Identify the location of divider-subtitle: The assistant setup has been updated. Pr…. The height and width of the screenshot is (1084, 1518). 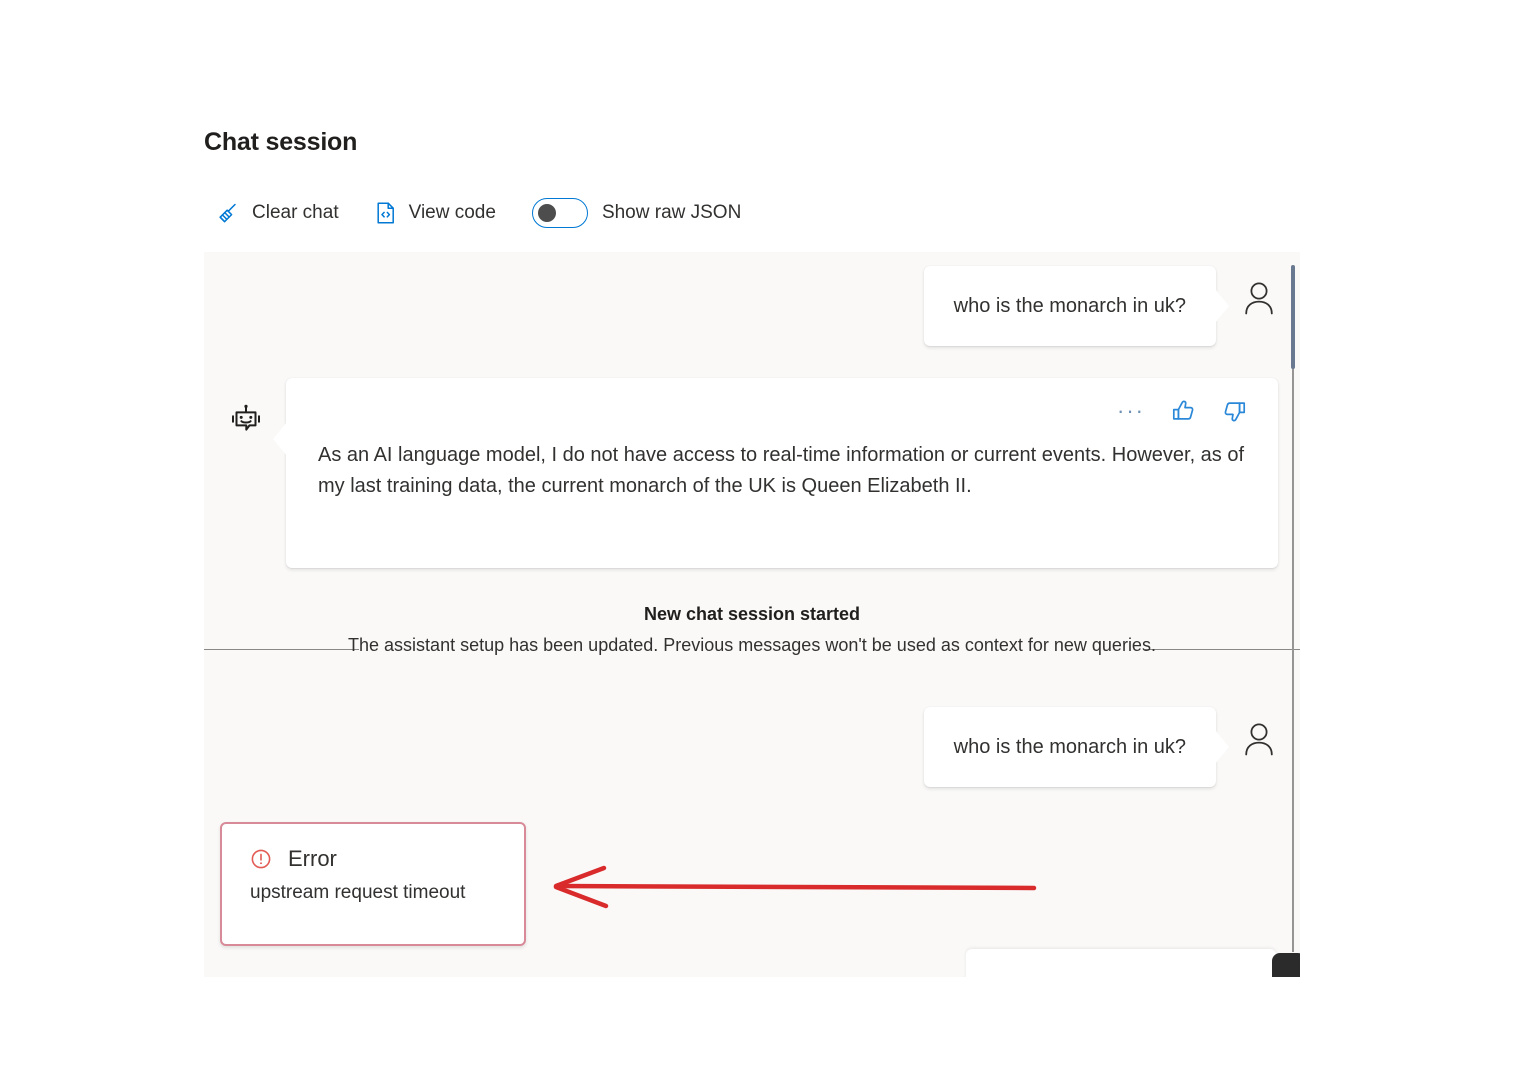
(752, 645).